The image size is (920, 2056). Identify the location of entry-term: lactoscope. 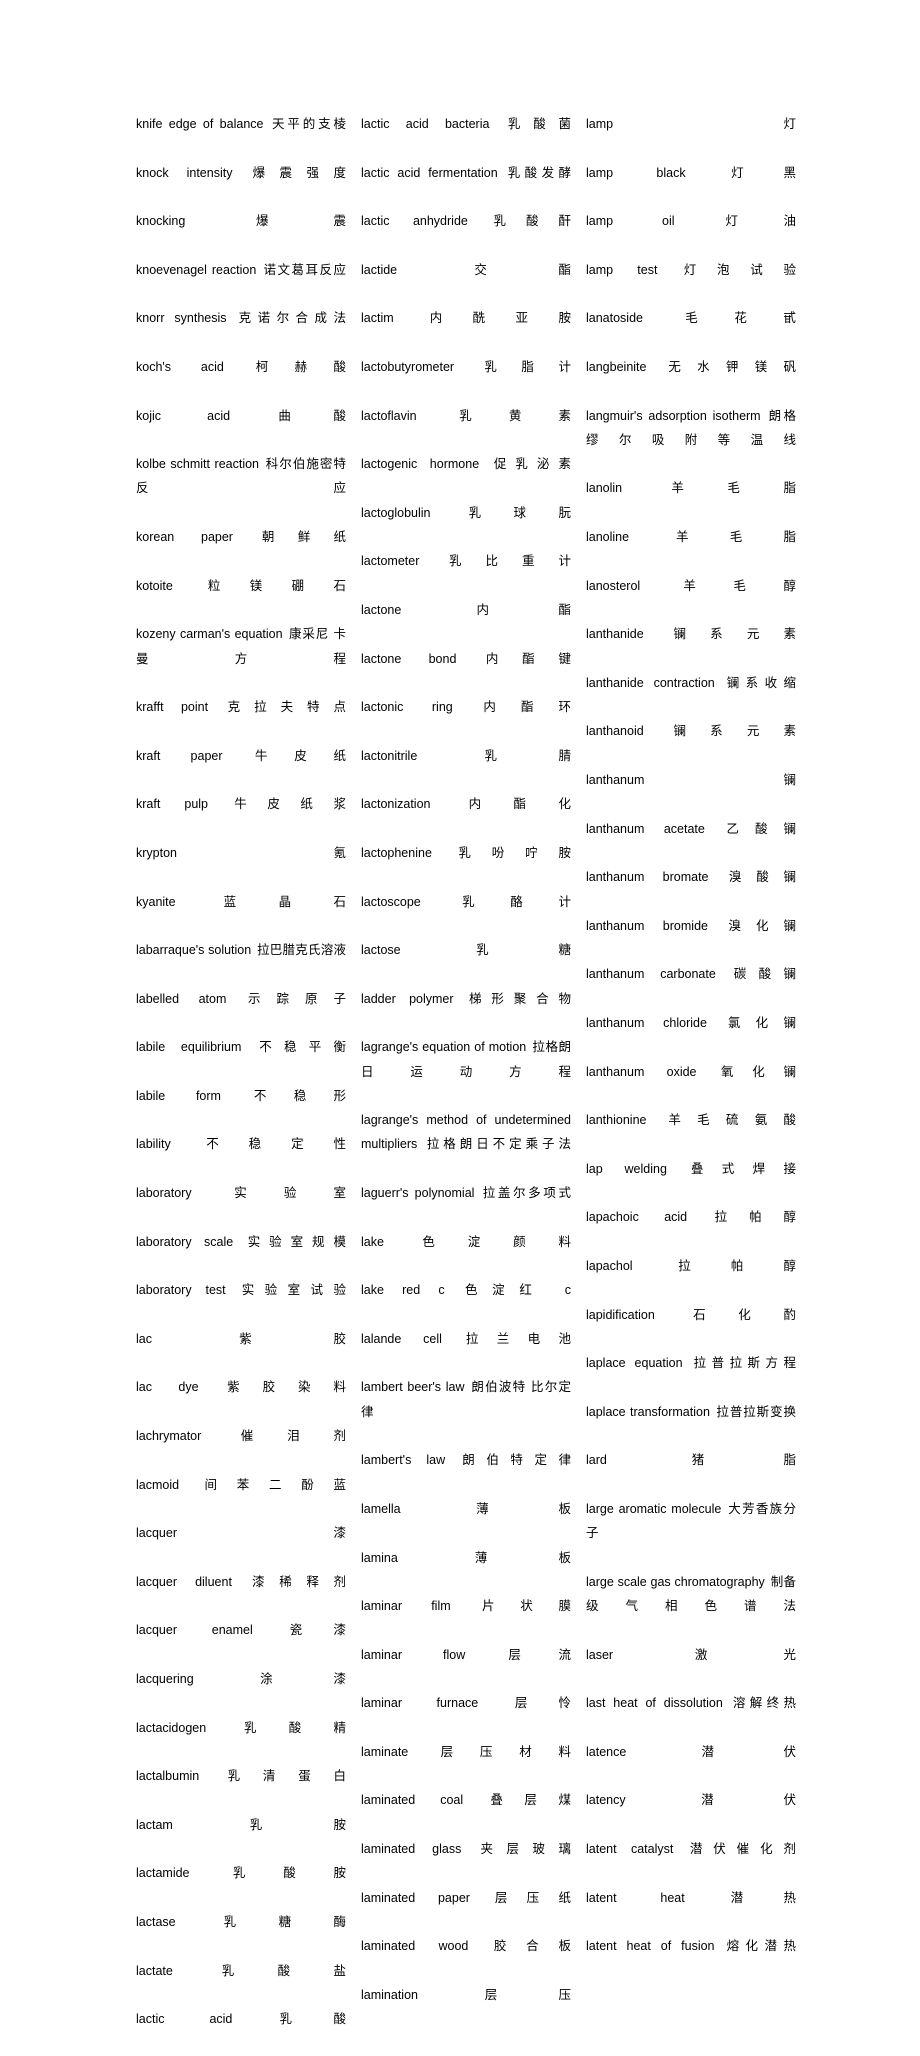
(391, 901).